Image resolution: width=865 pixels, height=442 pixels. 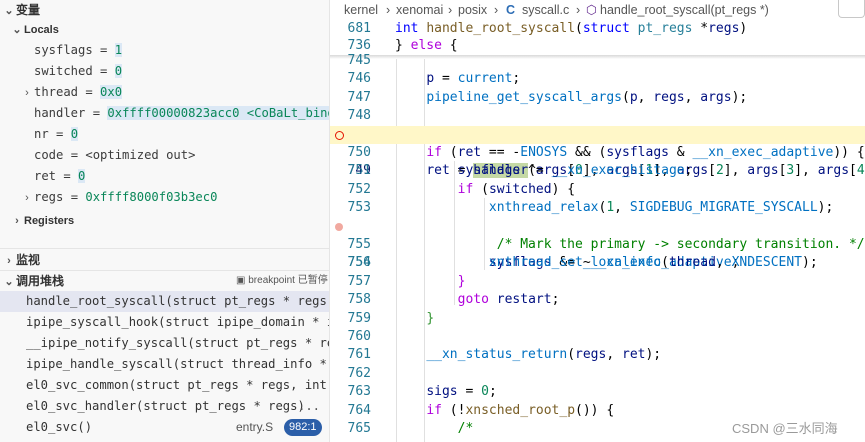 What do you see at coordinates (39, 134) in the screenshot?
I see `variable-row: nr = 0` at bounding box center [39, 134].